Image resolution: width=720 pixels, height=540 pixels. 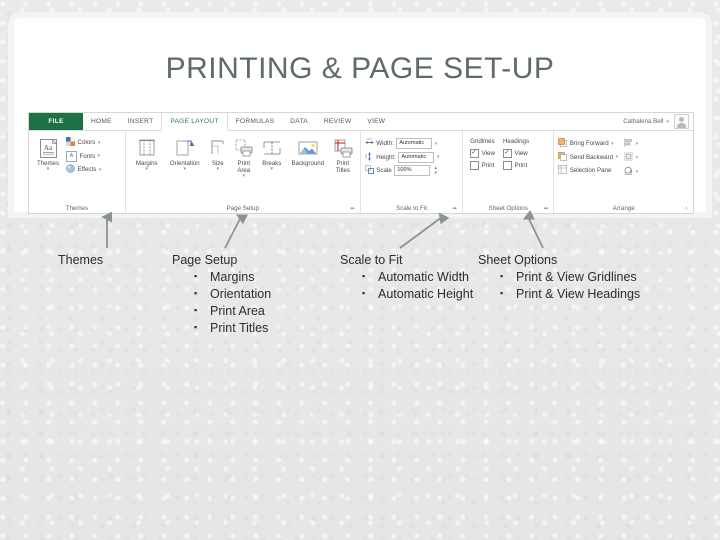 I want to click on scale-to-fit-group-label-text: Scale to Fit, so click(x=411, y=208).